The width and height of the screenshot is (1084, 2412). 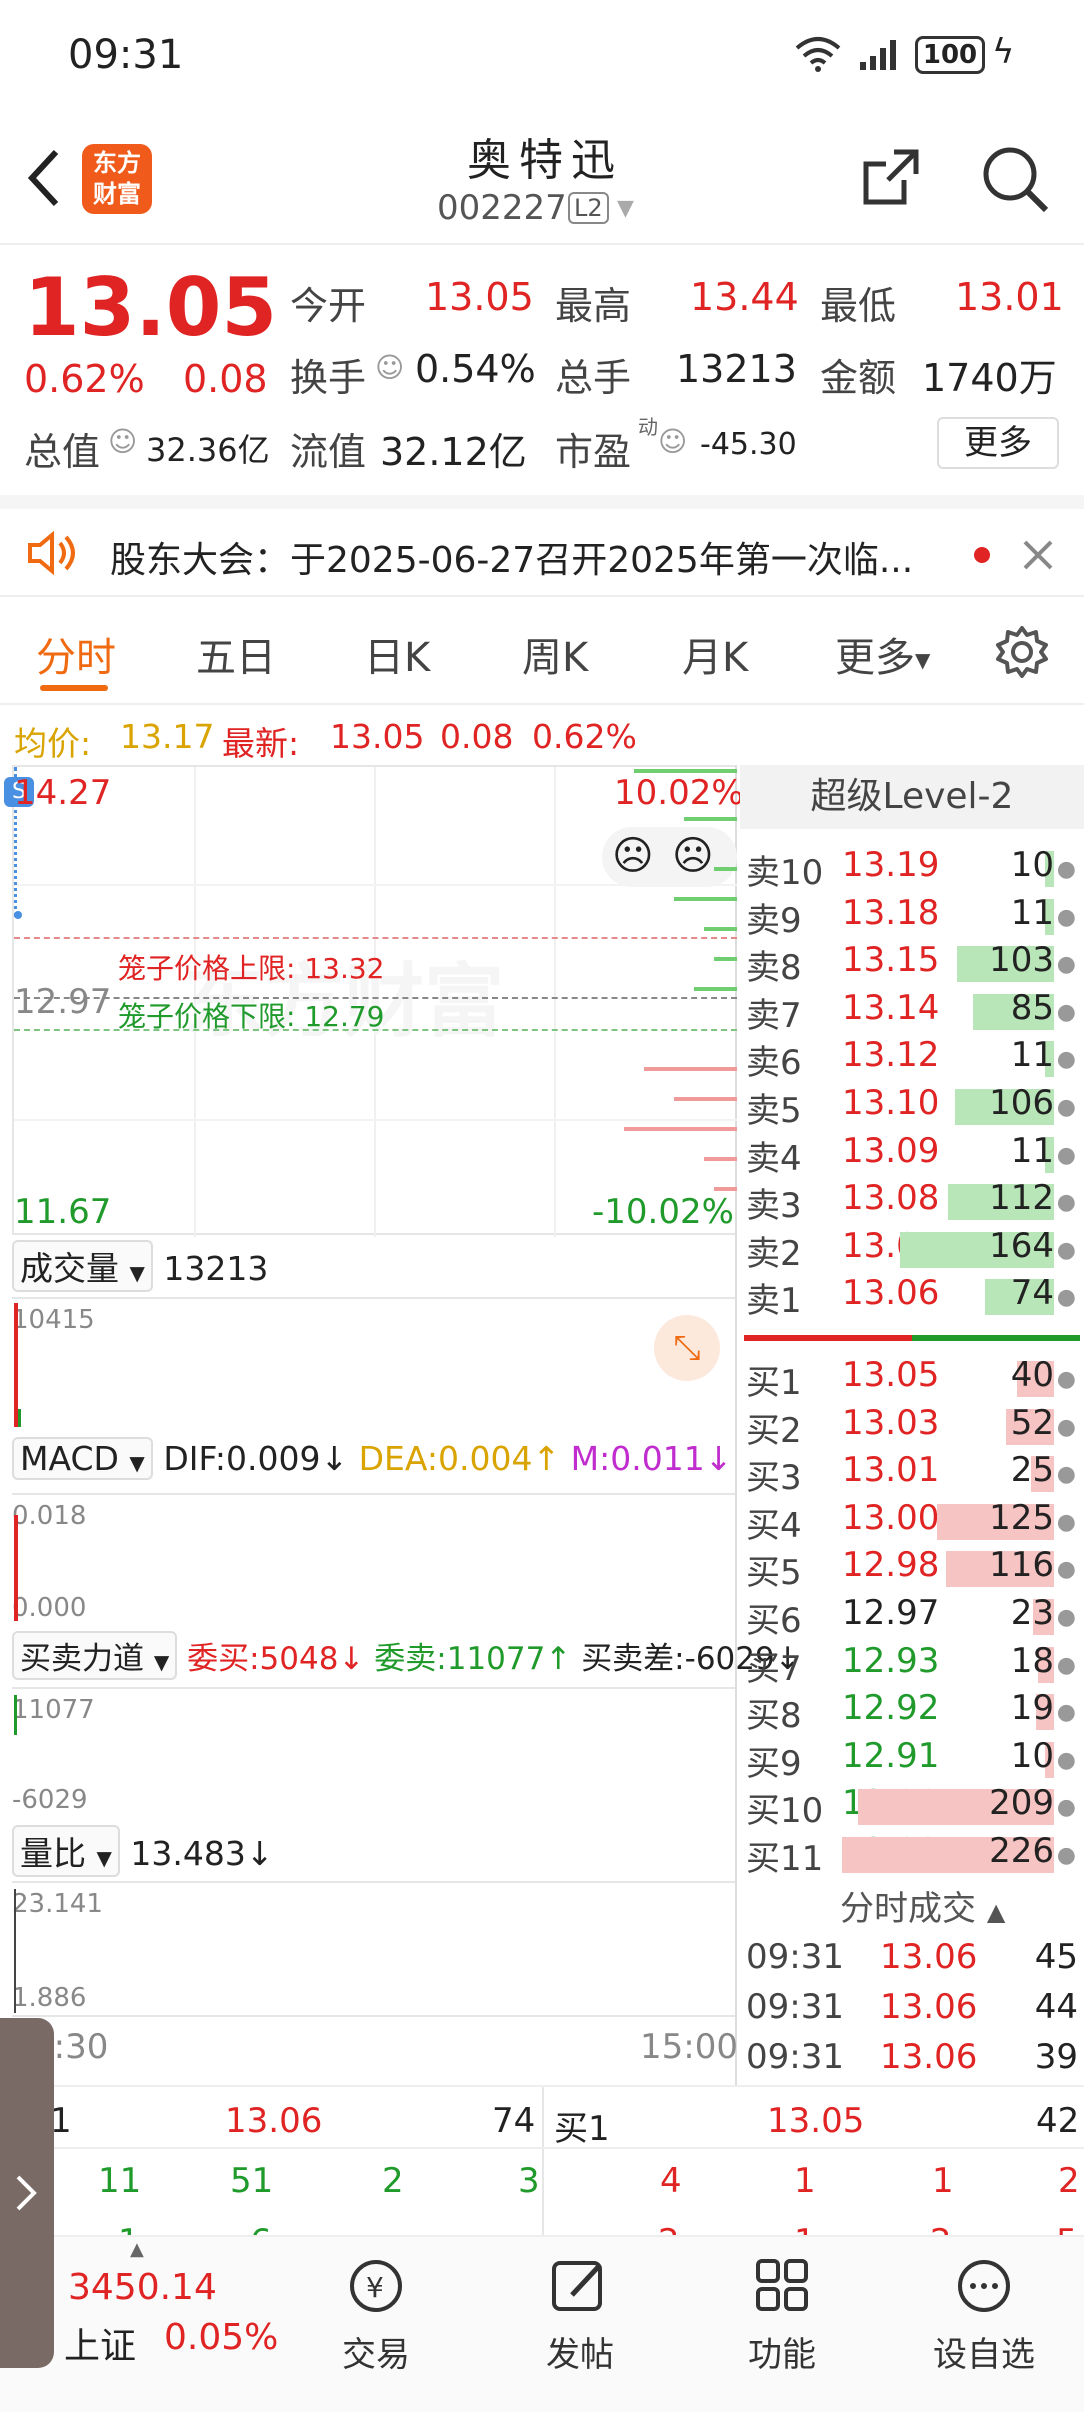 I want to click on back-icon, so click(x=44, y=178).